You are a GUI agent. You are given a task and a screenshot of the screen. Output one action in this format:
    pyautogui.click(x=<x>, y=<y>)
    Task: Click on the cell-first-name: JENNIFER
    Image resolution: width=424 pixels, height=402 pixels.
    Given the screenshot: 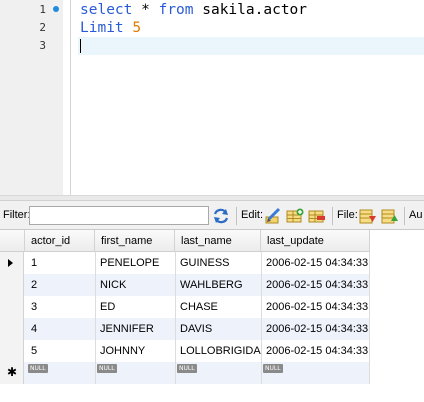 What is the action you would take?
    pyautogui.click(x=136, y=329)
    